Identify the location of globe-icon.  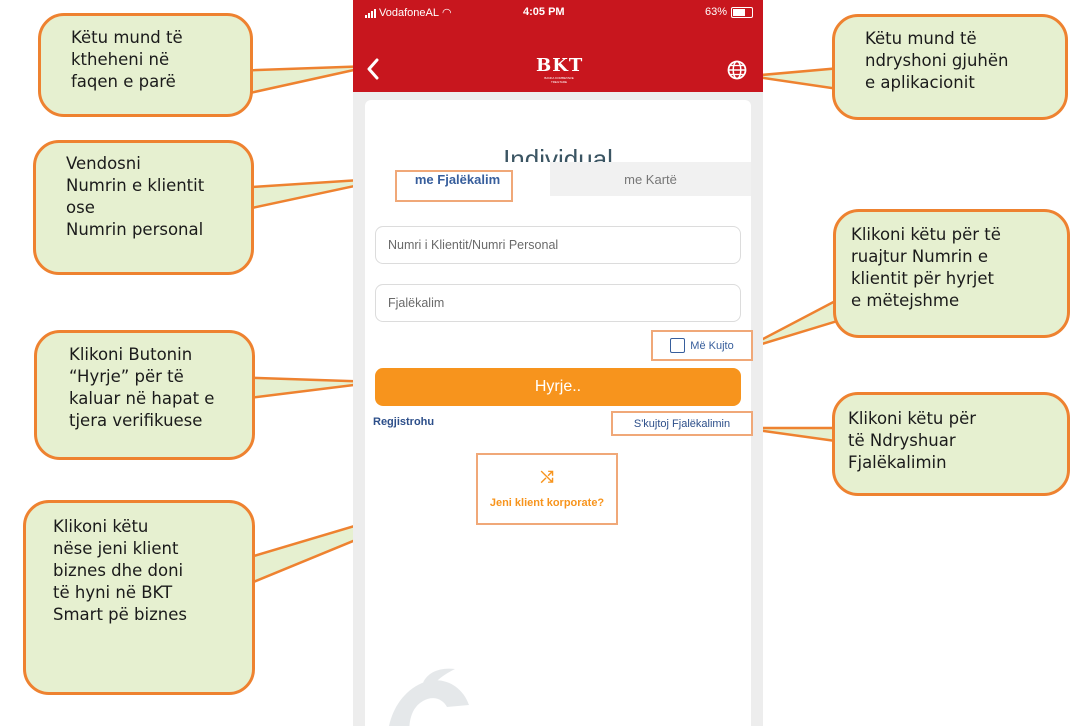
(737, 70).